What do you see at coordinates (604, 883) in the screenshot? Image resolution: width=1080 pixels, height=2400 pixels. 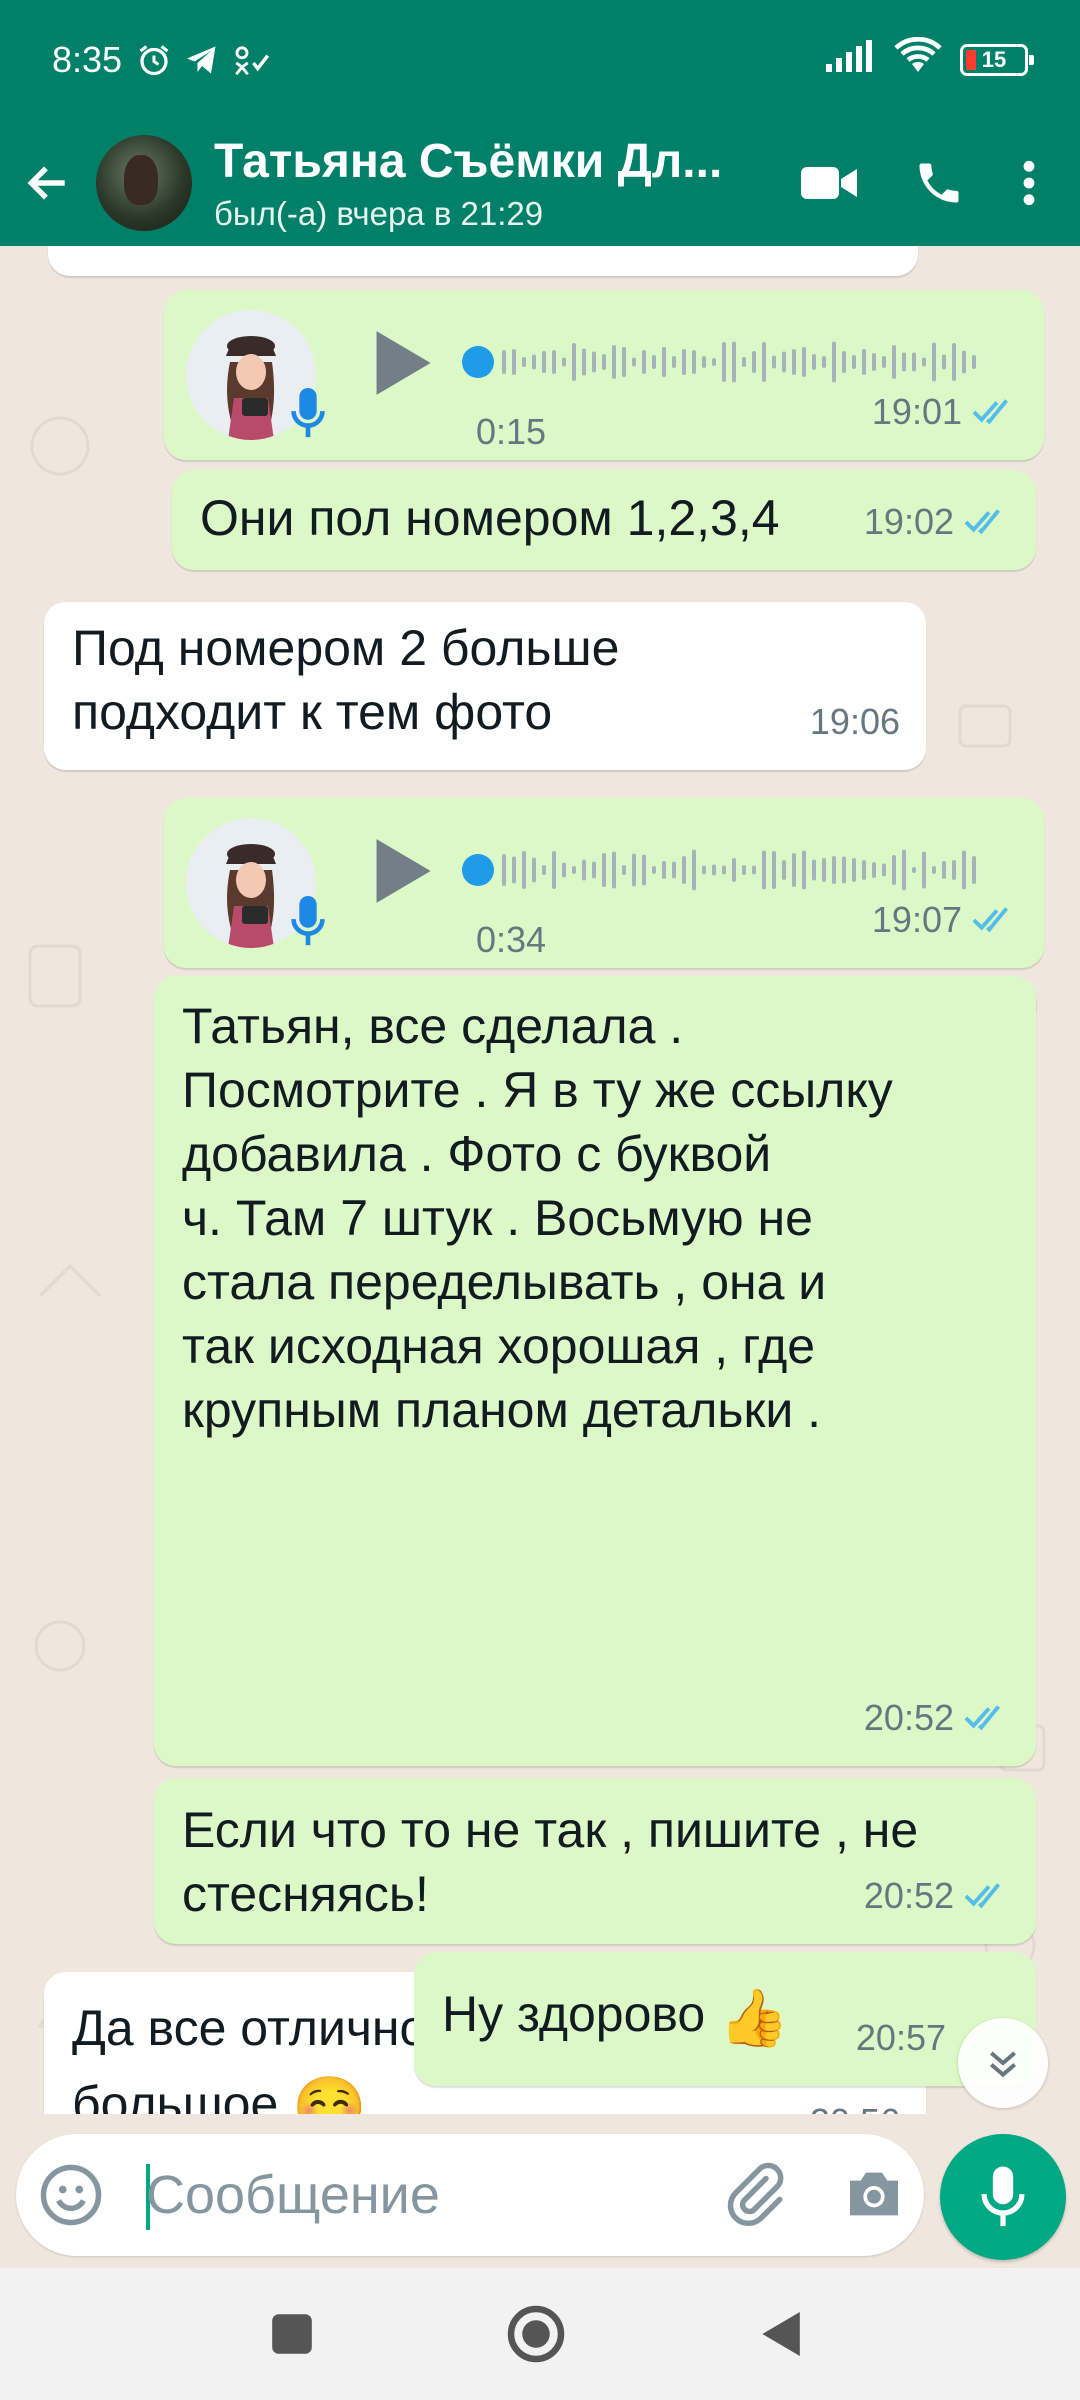 I see `voice-message: 0:34 19:07` at bounding box center [604, 883].